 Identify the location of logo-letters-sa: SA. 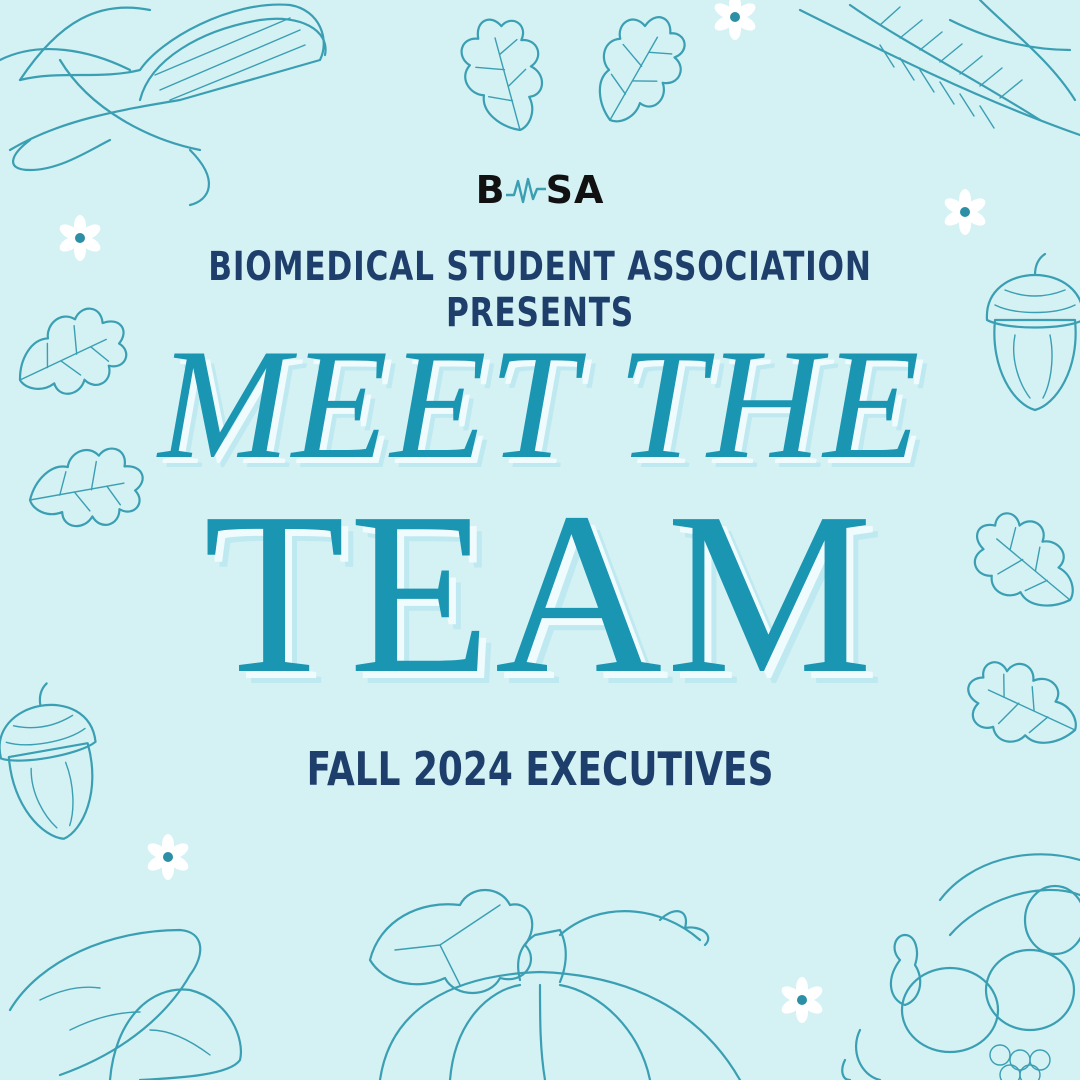
(575, 190).